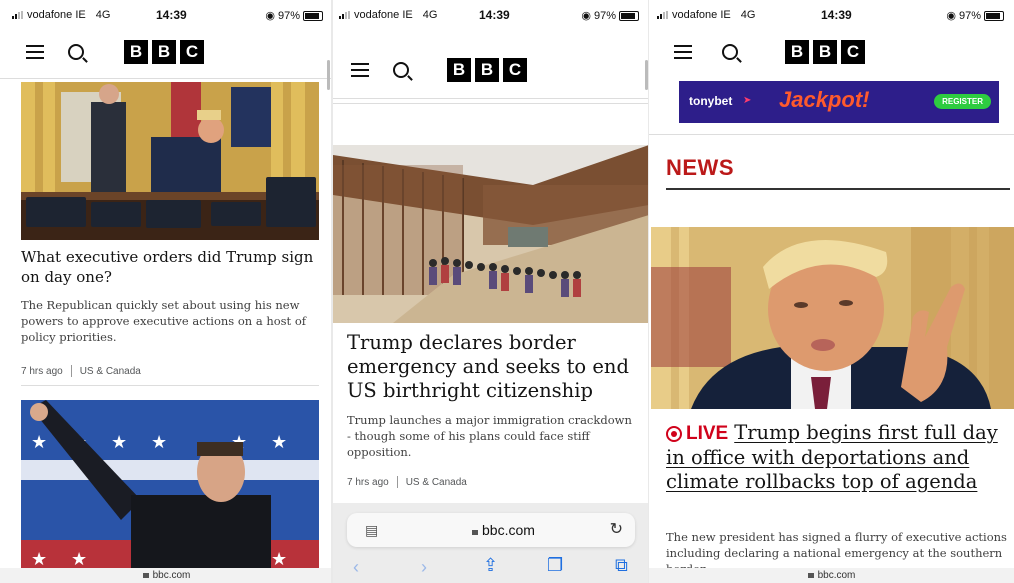 The height and width of the screenshot is (583, 1014). Describe the element at coordinates (356, 567) in the screenshot. I see `back-icon: ‹` at that location.